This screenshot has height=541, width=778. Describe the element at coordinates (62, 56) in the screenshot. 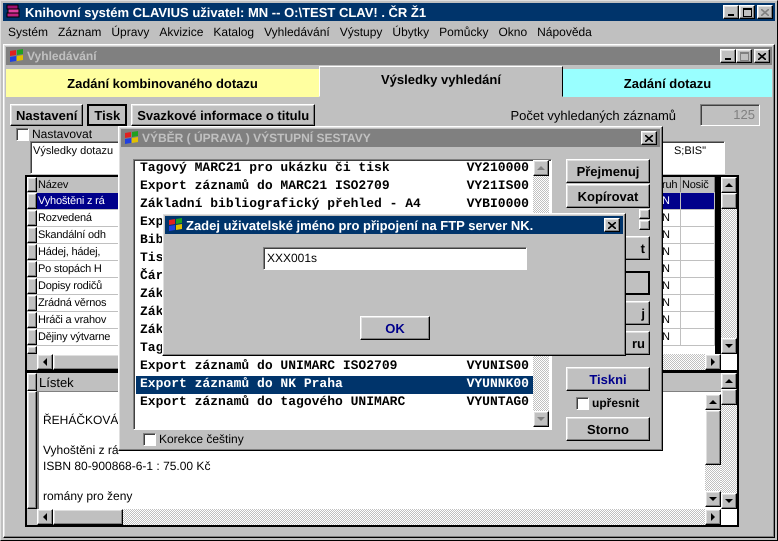

I see `window-title: Vyhledávání` at that location.